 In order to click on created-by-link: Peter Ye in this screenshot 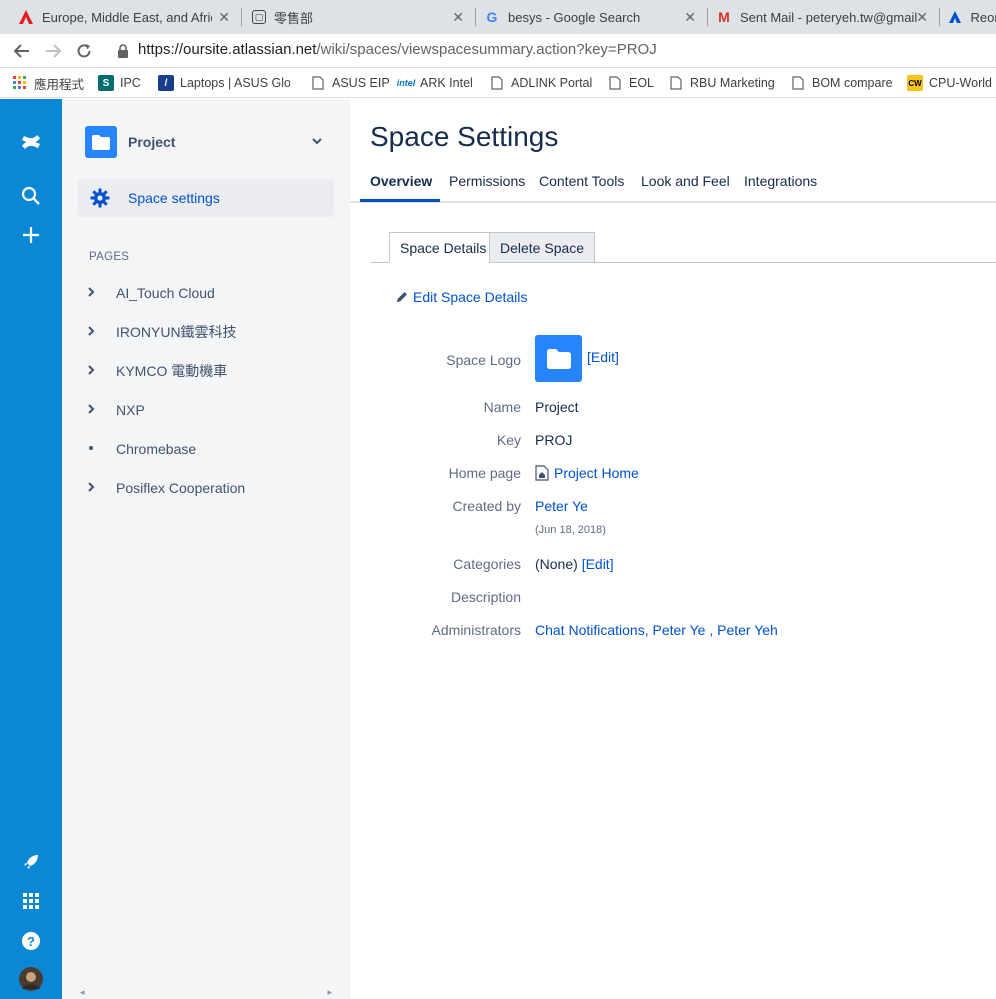, I will do `click(561, 506)`.